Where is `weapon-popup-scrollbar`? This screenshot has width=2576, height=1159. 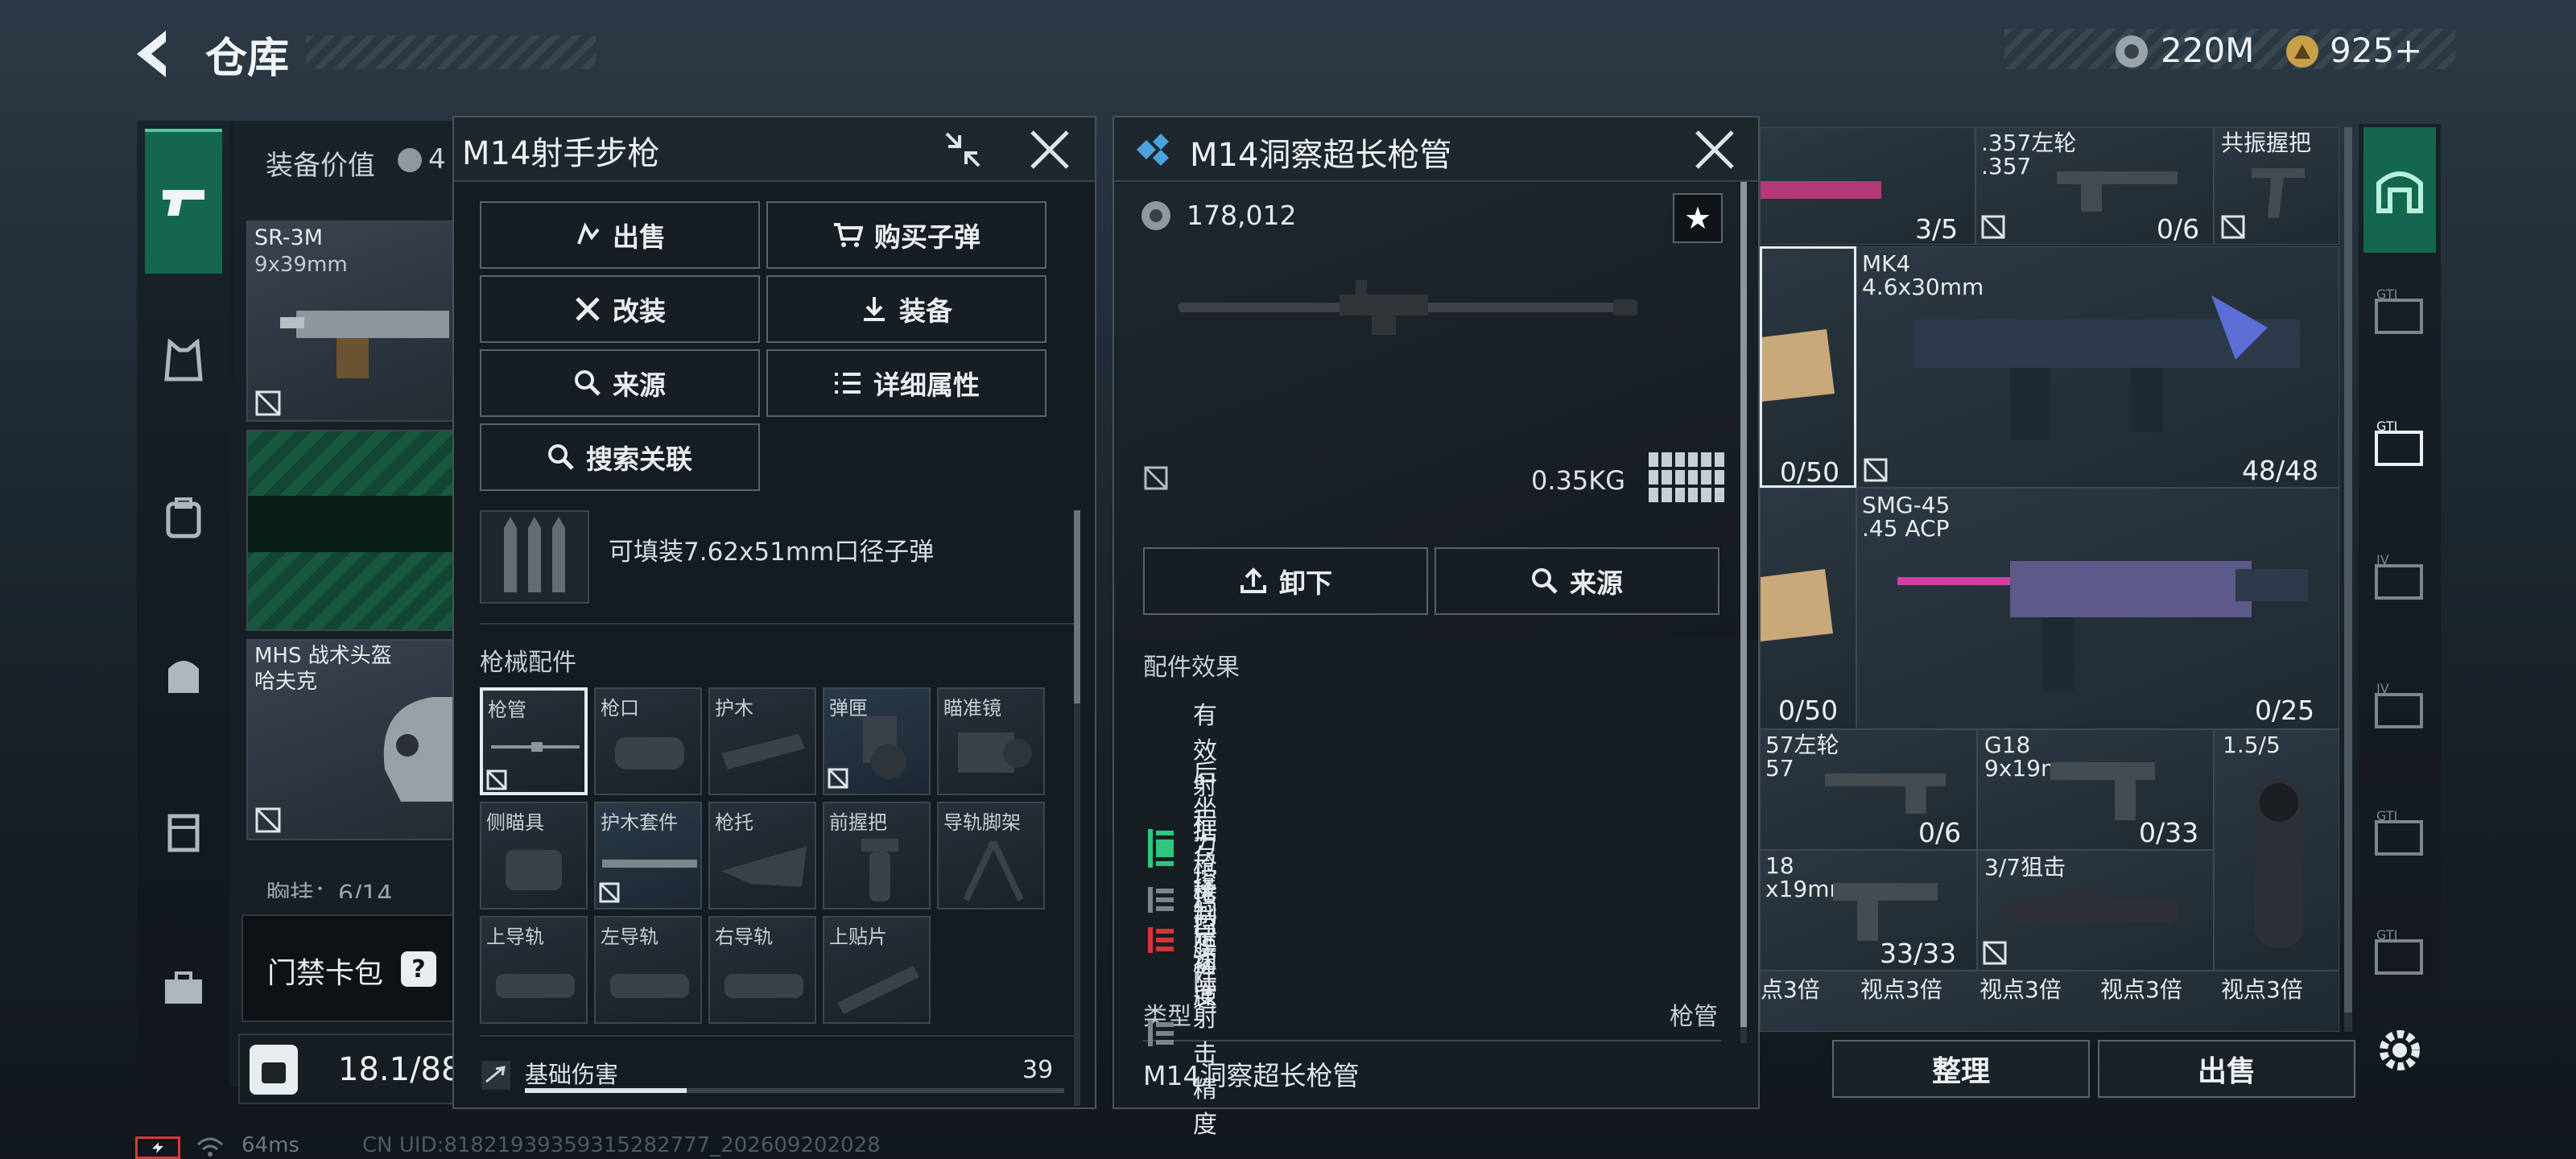
weapon-popup-scrollbar is located at coordinates (1077, 808).